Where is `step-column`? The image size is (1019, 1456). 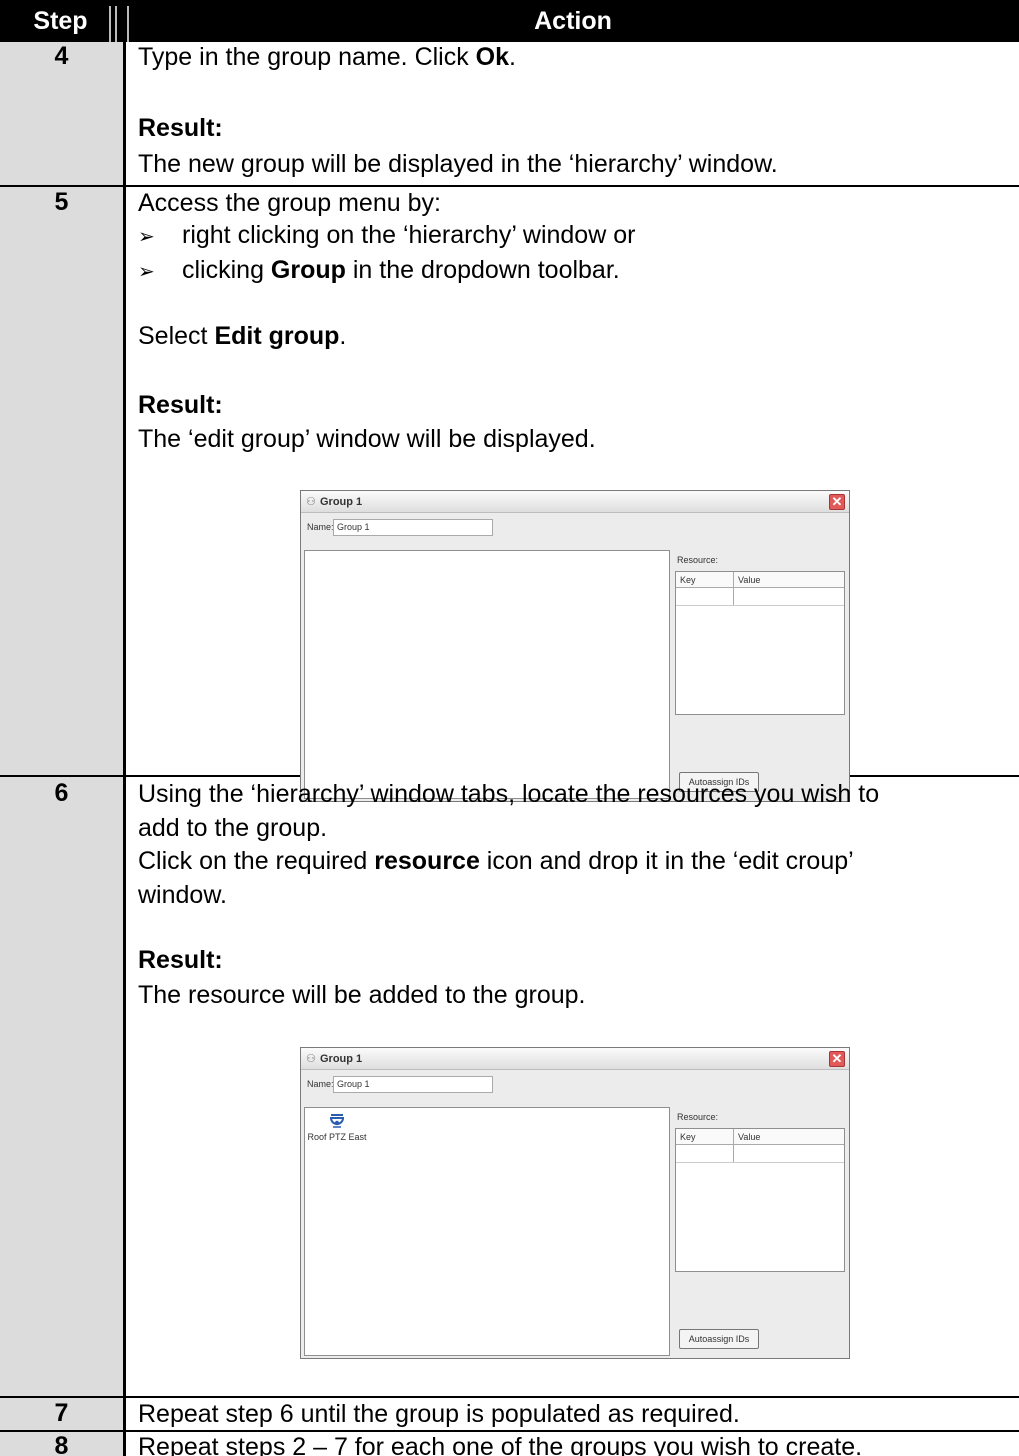 step-column is located at coordinates (61, 749).